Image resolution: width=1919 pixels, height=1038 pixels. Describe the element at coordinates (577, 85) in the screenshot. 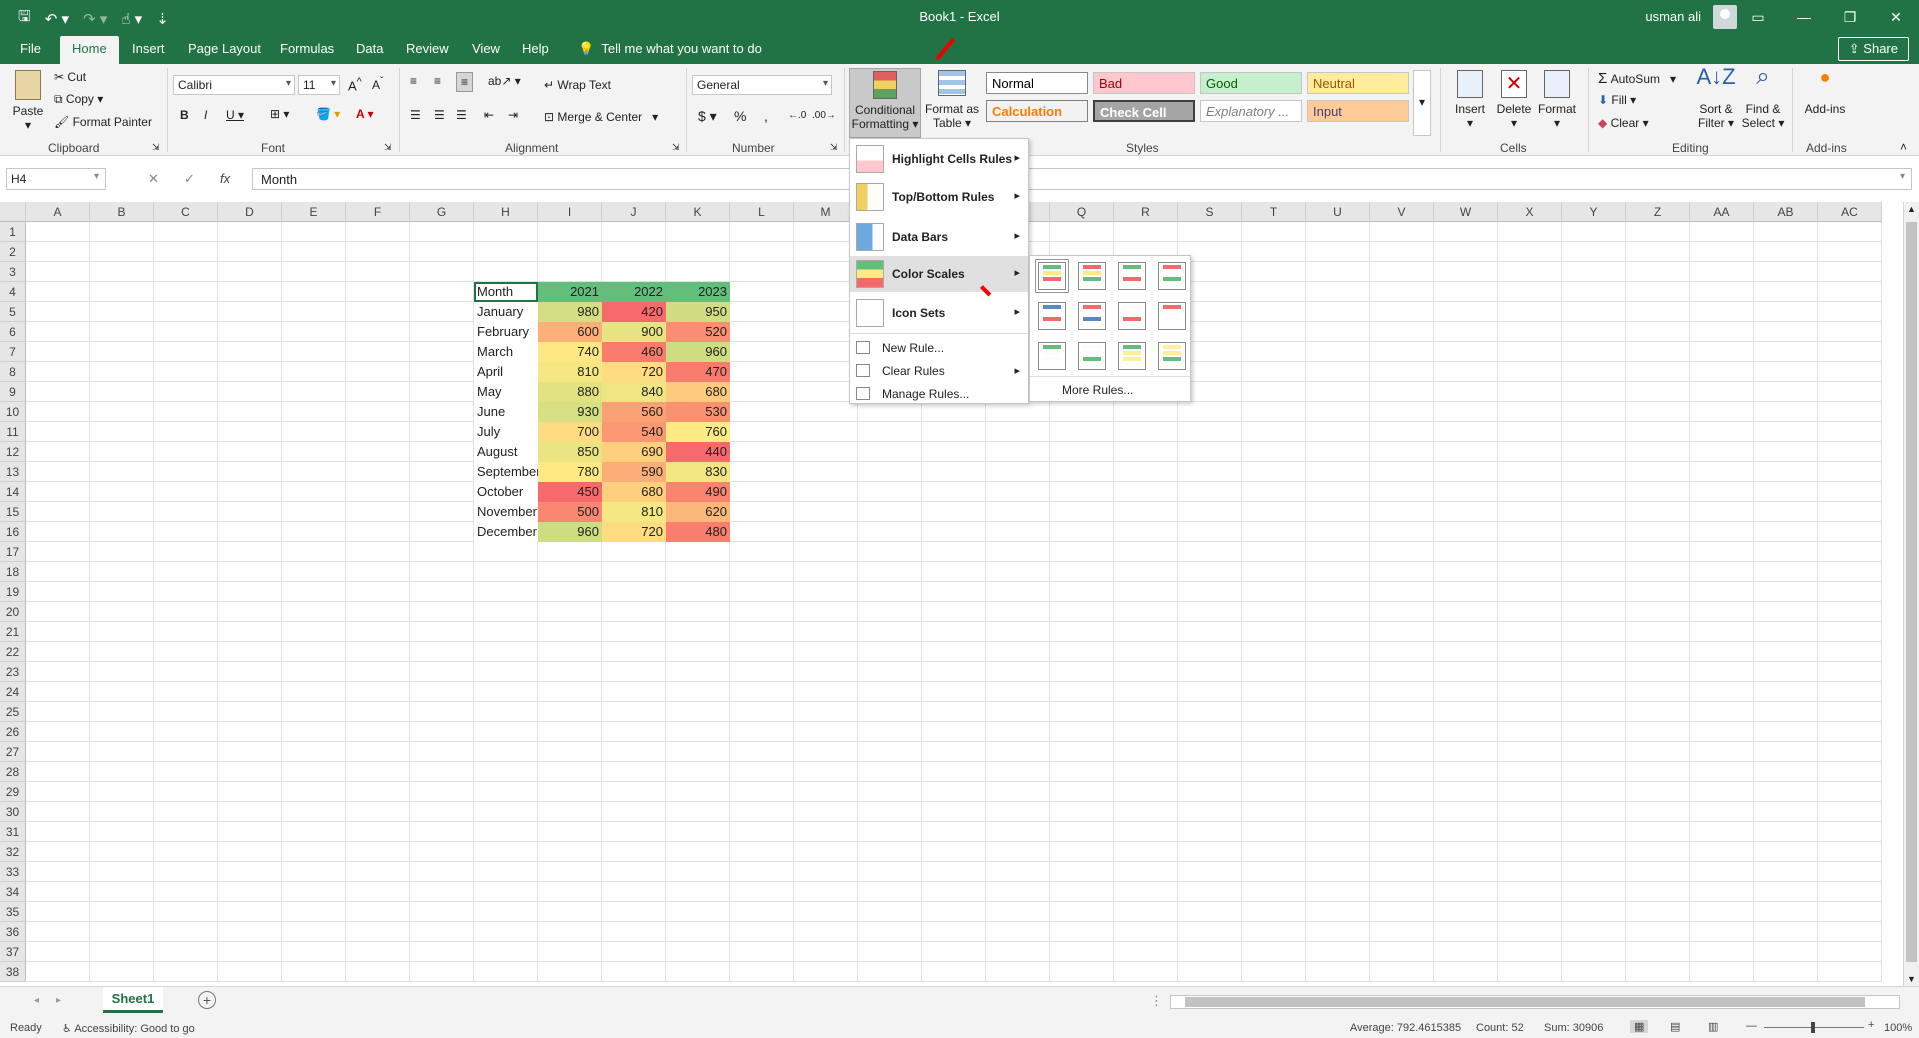

I see `wrap-text-button: ↵ Wrap Text` at that location.